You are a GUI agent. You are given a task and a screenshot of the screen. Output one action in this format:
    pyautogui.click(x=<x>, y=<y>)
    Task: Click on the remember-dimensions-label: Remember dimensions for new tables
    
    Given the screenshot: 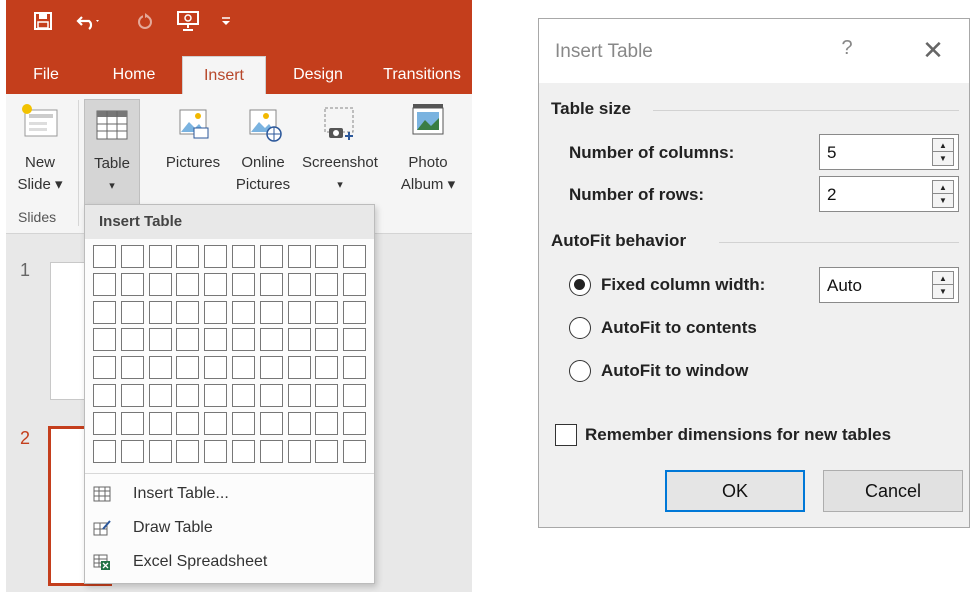 What is the action you would take?
    pyautogui.click(x=738, y=435)
    